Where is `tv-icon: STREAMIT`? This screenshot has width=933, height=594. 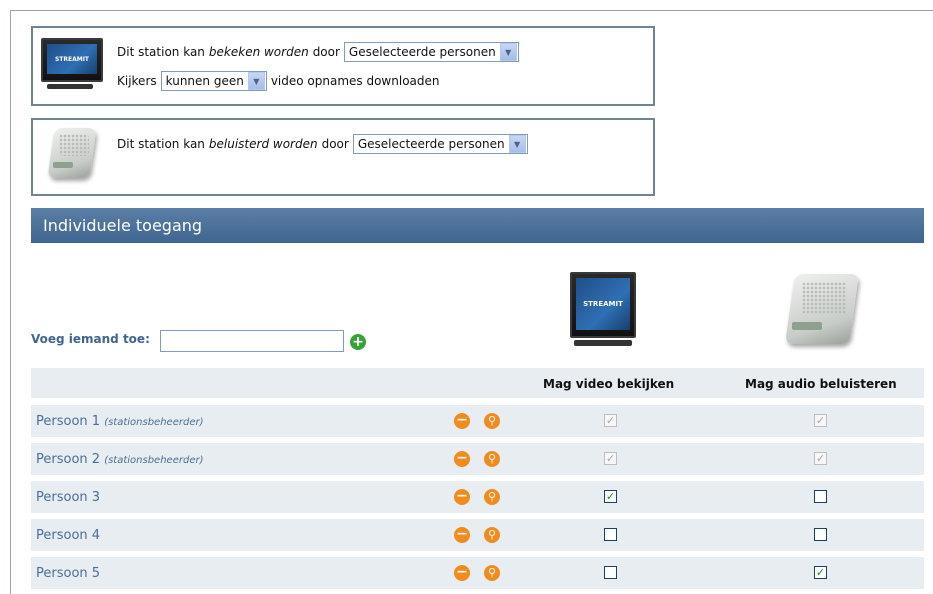
tv-icon: STREAMIT is located at coordinates (72, 65).